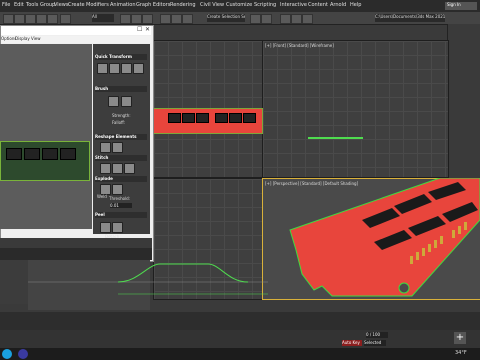 The width and height of the screenshot is (480, 360). Describe the element at coordinates (307, 19) in the screenshot. I see `render-icon` at that location.